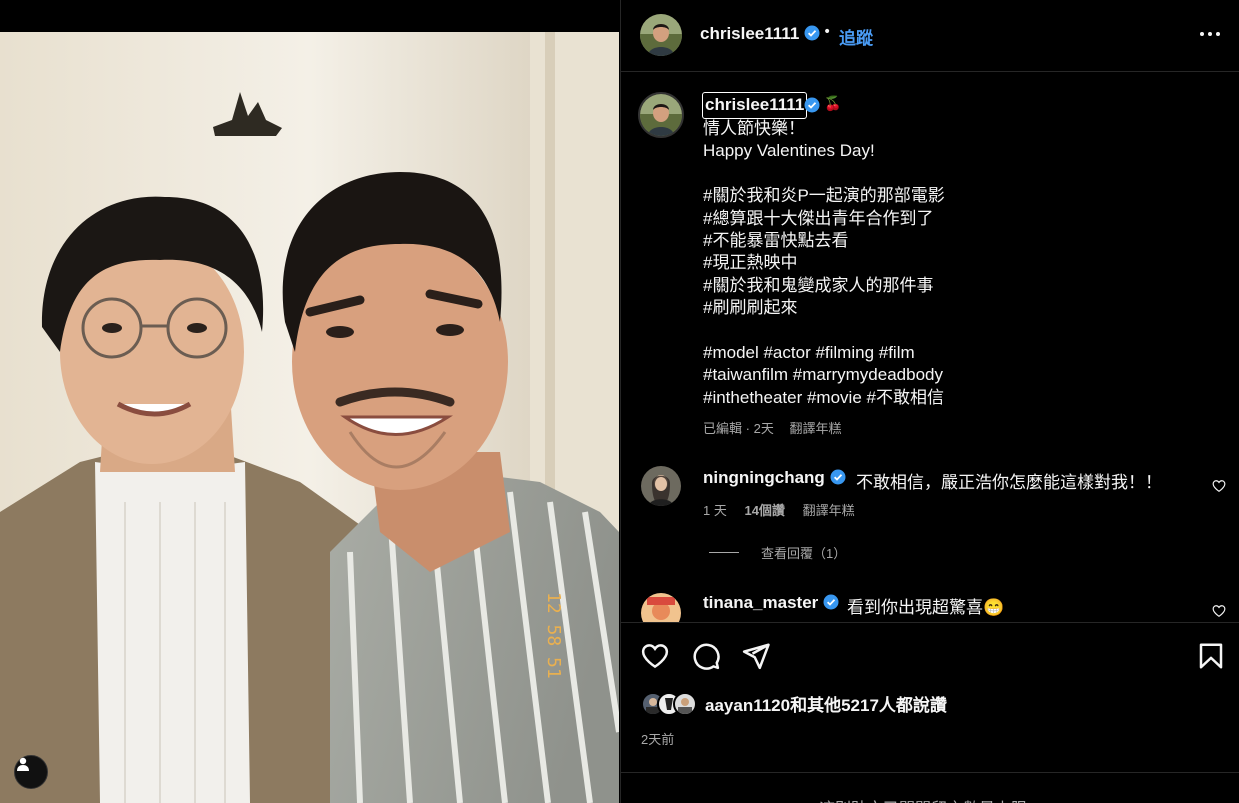 The height and width of the screenshot is (803, 1239). I want to click on caption-emoji: 🍒, so click(833, 104).